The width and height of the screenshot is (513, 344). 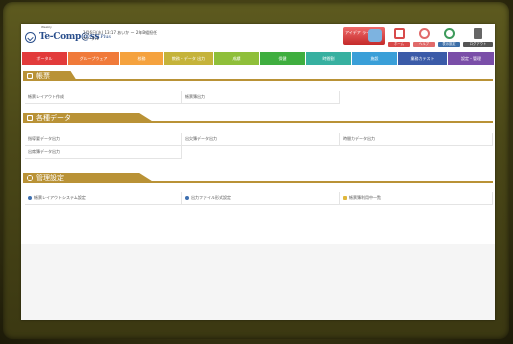 I want to click on menu-item-roll-data: 出席簿データ出力, so click(x=103, y=152).